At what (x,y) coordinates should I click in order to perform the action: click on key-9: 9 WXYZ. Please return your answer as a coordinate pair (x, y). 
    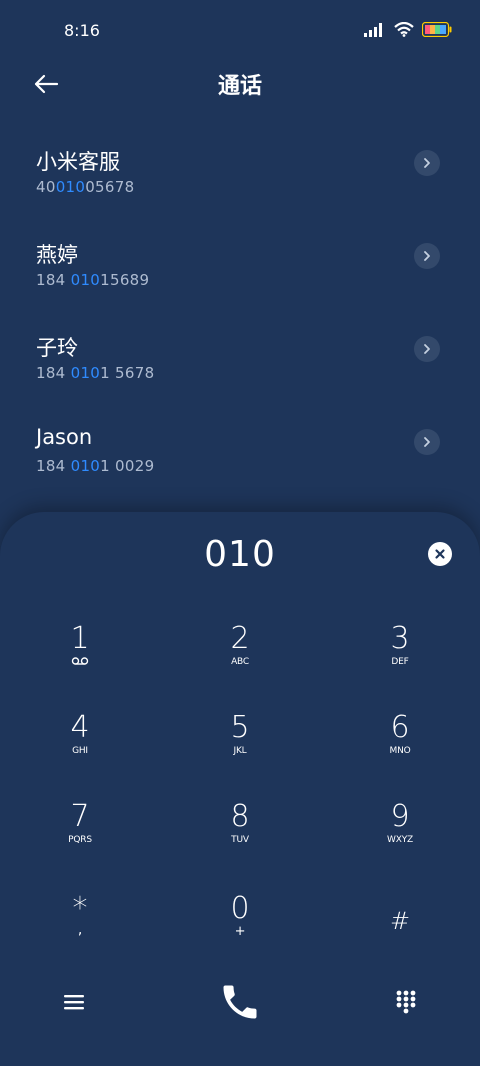
    Looking at the image, I should click on (400, 835).